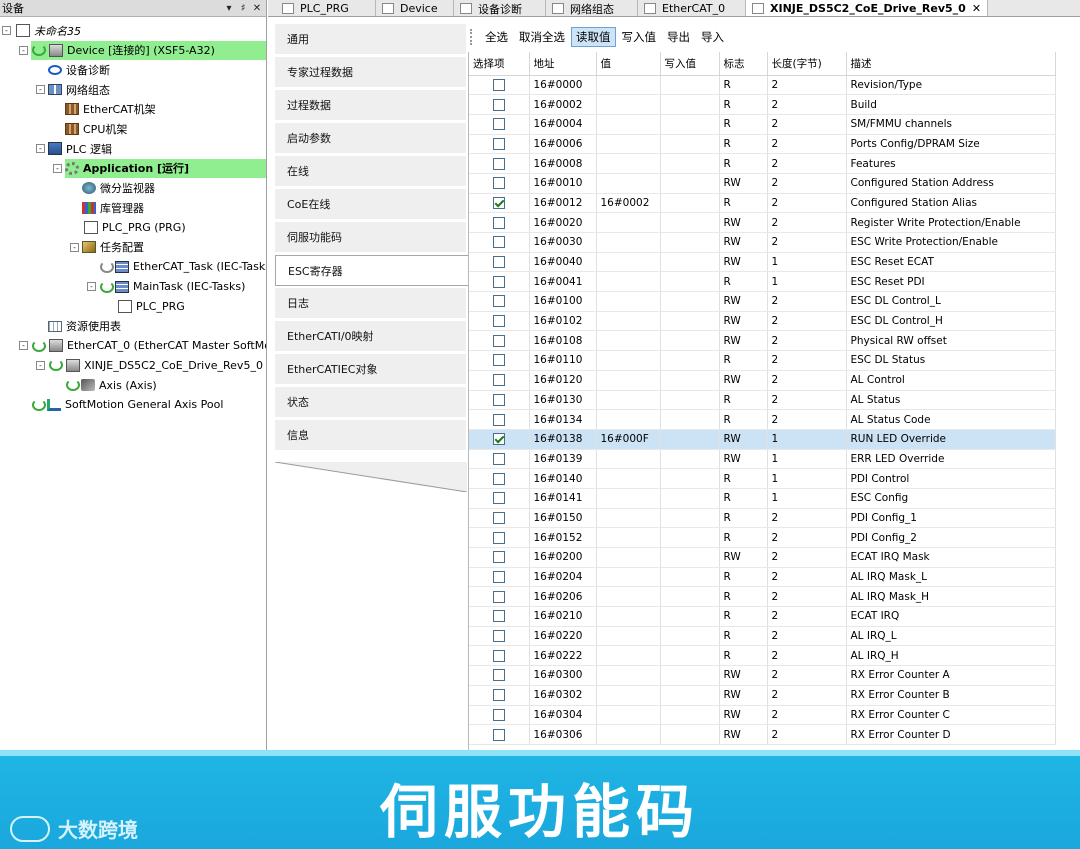 This screenshot has height=849, width=1080. What do you see at coordinates (762, 537) in the screenshot?
I see `table-row: 16#0152 R 2 PDI Config_2` at bounding box center [762, 537].